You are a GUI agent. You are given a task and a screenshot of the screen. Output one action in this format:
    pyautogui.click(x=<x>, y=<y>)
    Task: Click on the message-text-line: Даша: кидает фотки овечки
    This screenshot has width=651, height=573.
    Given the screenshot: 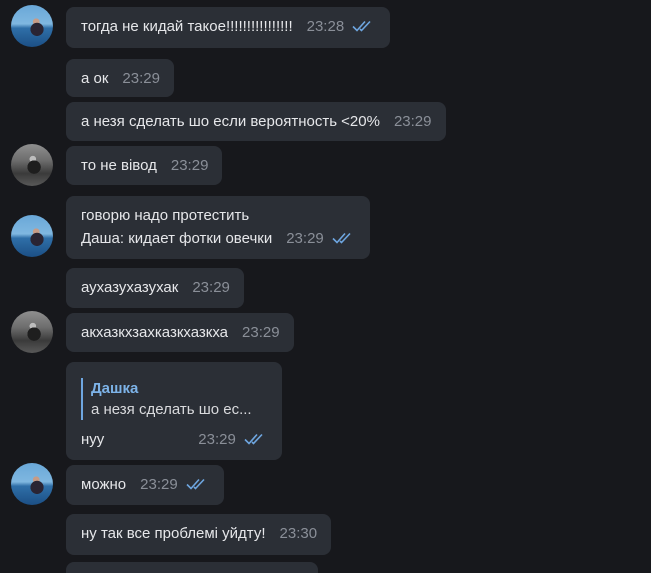 What is the action you would take?
    pyautogui.click(x=177, y=238)
    